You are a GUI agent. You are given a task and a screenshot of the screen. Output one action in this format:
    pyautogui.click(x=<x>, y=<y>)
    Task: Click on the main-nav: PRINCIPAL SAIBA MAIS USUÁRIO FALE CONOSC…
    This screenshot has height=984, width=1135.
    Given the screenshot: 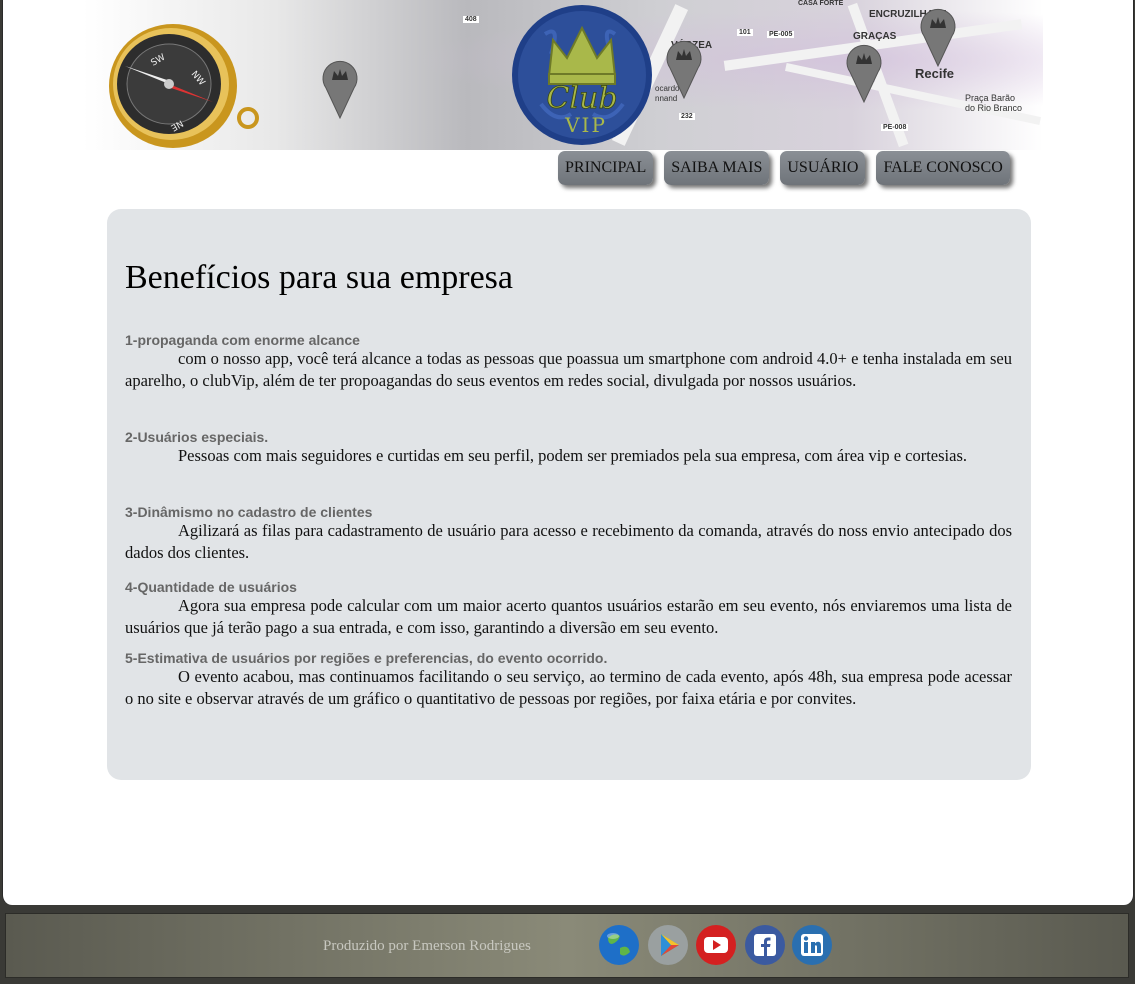 What is the action you would take?
    pyautogui.click(x=784, y=168)
    